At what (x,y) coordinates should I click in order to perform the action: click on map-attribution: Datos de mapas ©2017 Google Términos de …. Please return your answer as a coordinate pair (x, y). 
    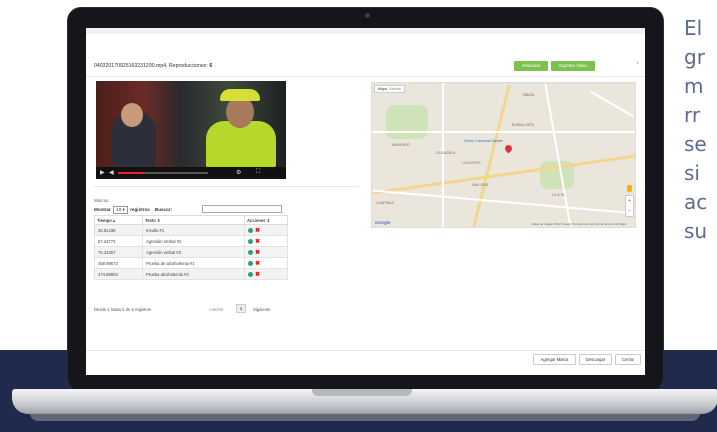
    Looking at the image, I should click on (579, 224).